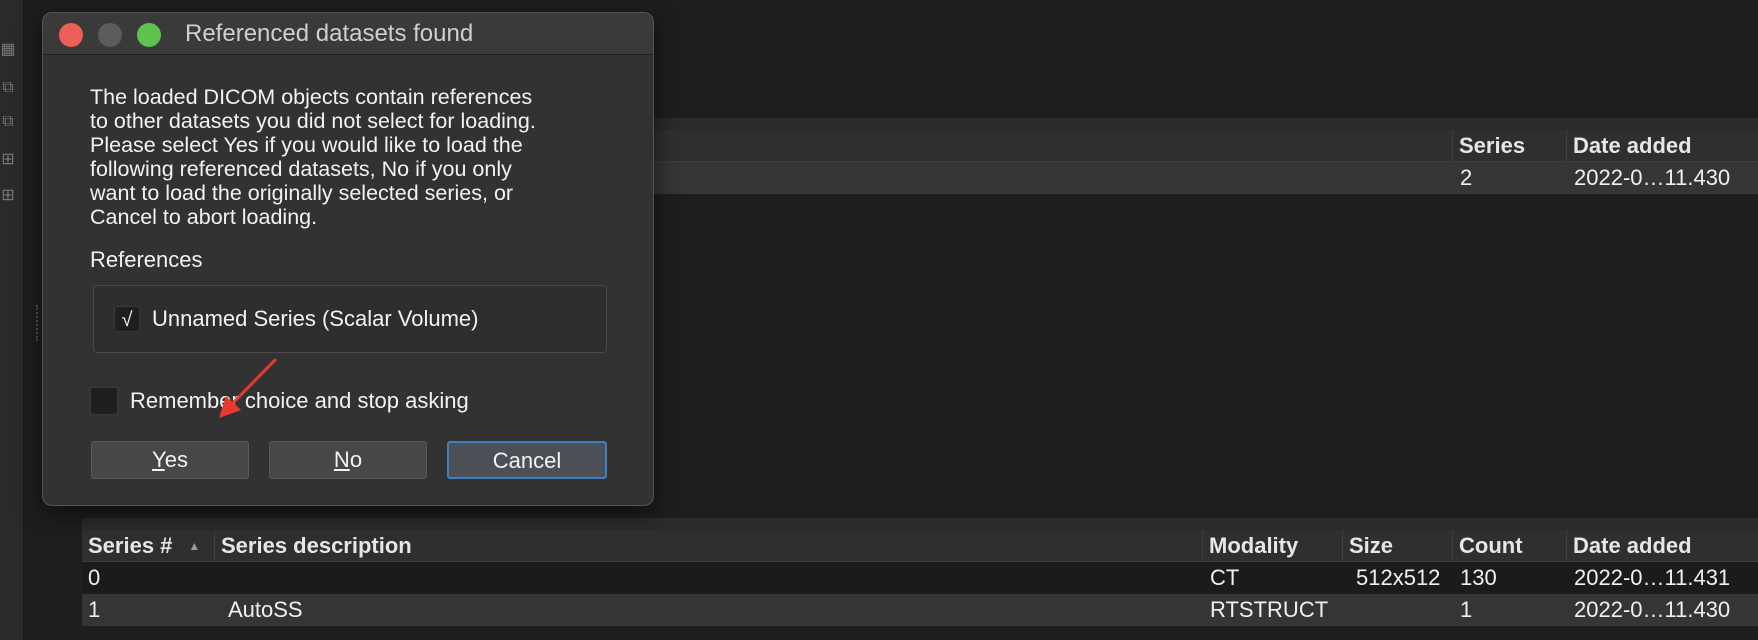 The height and width of the screenshot is (640, 1758). I want to click on modality-cell: RTSTRUCT, so click(1269, 609).